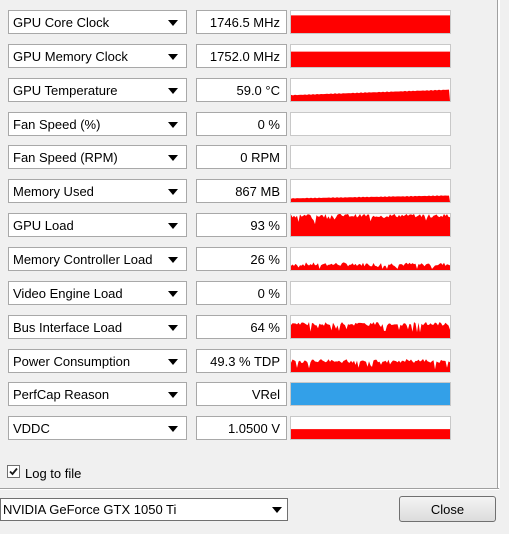 The height and width of the screenshot is (534, 509). I want to click on sensor-value-box: 1752.0 MHz, so click(241, 56).